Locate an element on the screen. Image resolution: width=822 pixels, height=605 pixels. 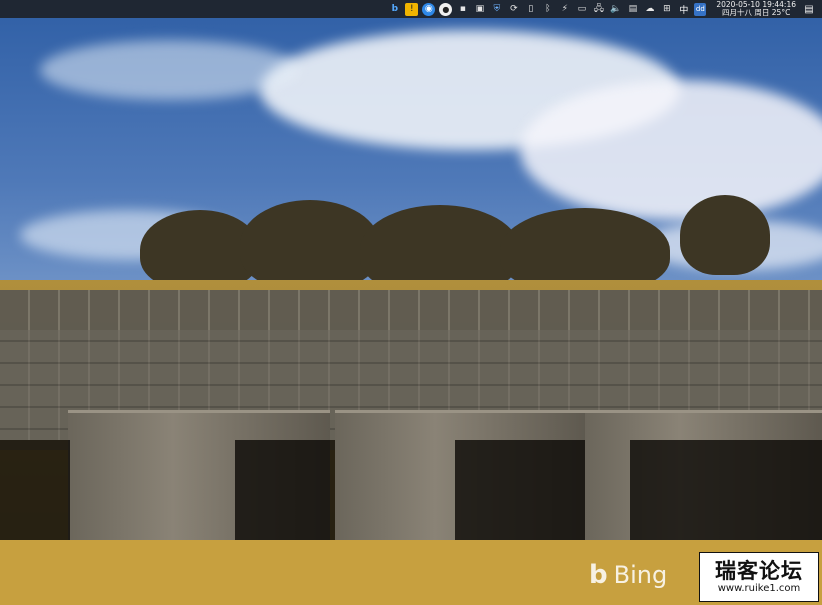
bluetooth-icon: ᛒ is located at coordinates (547, 9).